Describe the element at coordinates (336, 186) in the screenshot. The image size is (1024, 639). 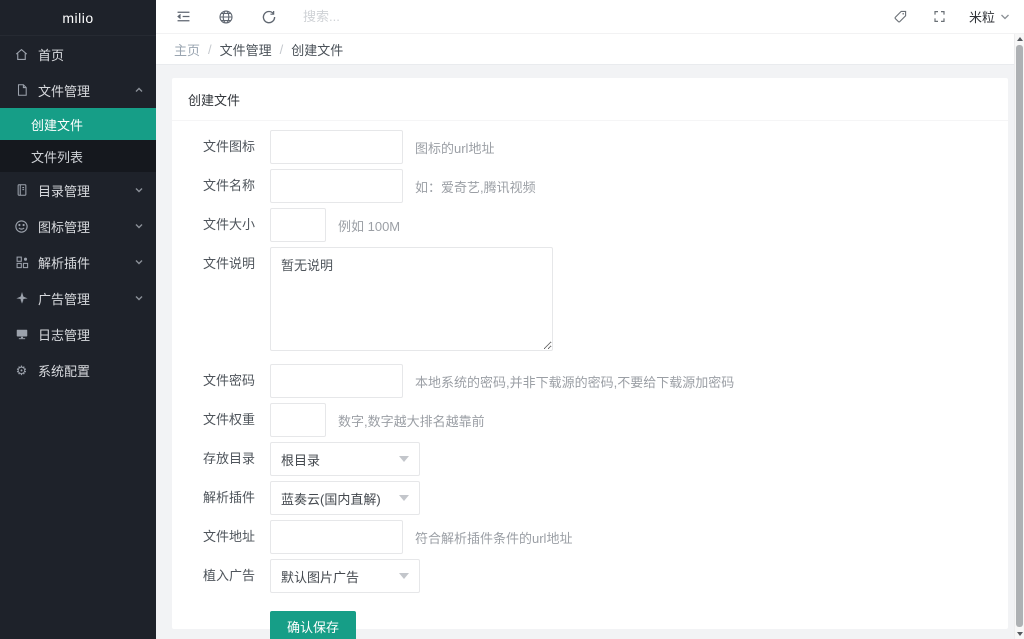
I see `file-name-input` at that location.